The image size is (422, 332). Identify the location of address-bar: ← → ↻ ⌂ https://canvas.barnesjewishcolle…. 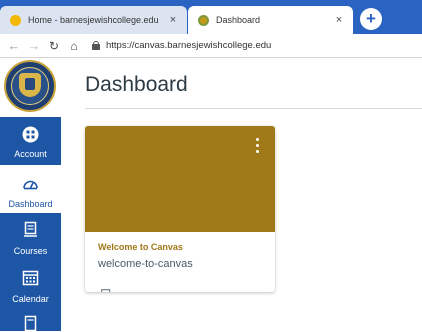
(211, 46).